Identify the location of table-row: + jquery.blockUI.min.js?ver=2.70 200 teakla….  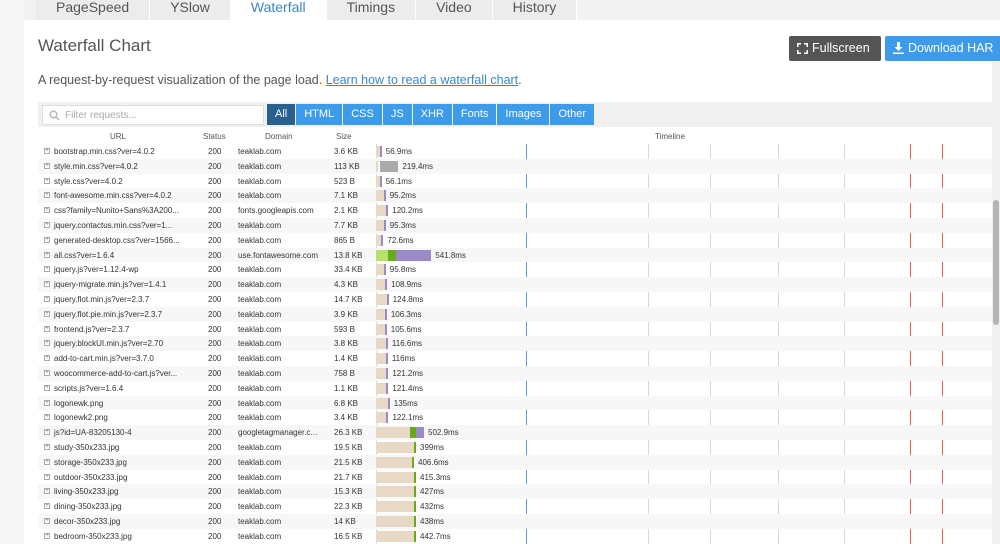
(515, 344).